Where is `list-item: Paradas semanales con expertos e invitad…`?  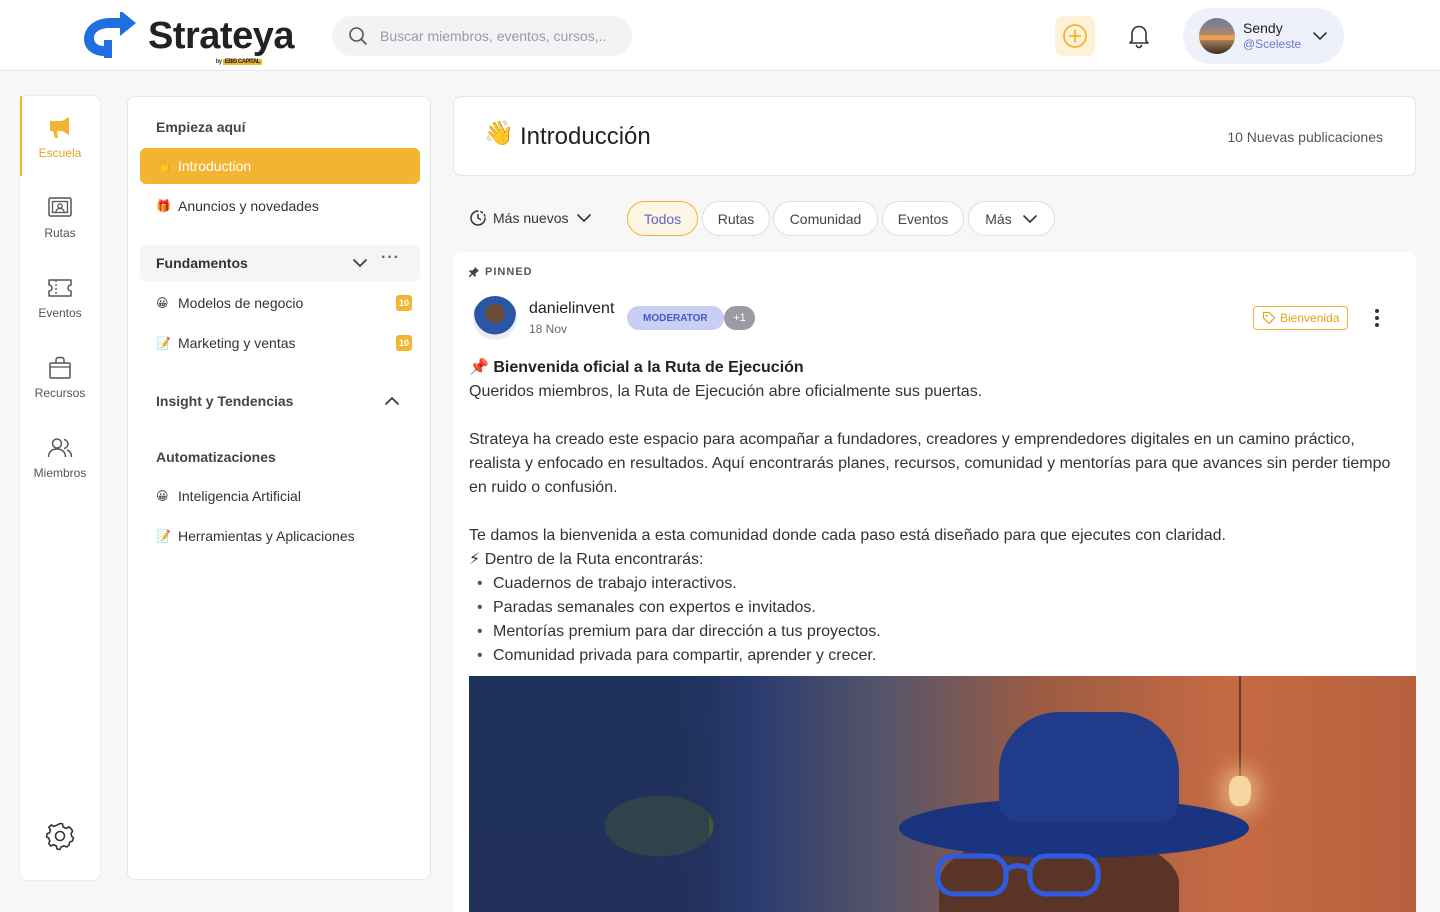
list-item: Paradas semanales con expertos e invitad… is located at coordinates (934, 608).